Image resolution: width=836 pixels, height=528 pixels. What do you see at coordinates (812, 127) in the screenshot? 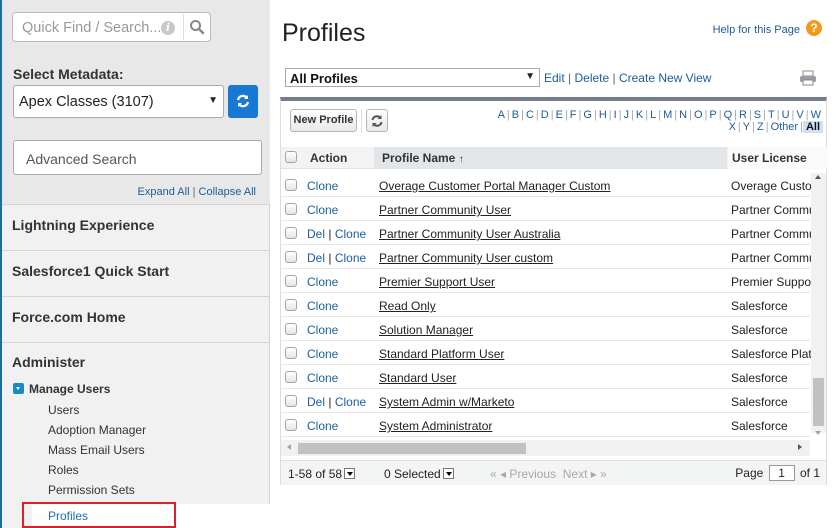
I see `alpha-filter-all: All` at bounding box center [812, 127].